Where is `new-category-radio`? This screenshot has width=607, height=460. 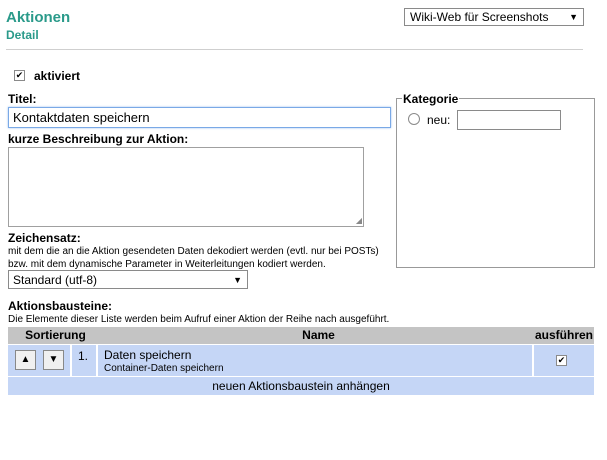 new-category-radio is located at coordinates (414, 119).